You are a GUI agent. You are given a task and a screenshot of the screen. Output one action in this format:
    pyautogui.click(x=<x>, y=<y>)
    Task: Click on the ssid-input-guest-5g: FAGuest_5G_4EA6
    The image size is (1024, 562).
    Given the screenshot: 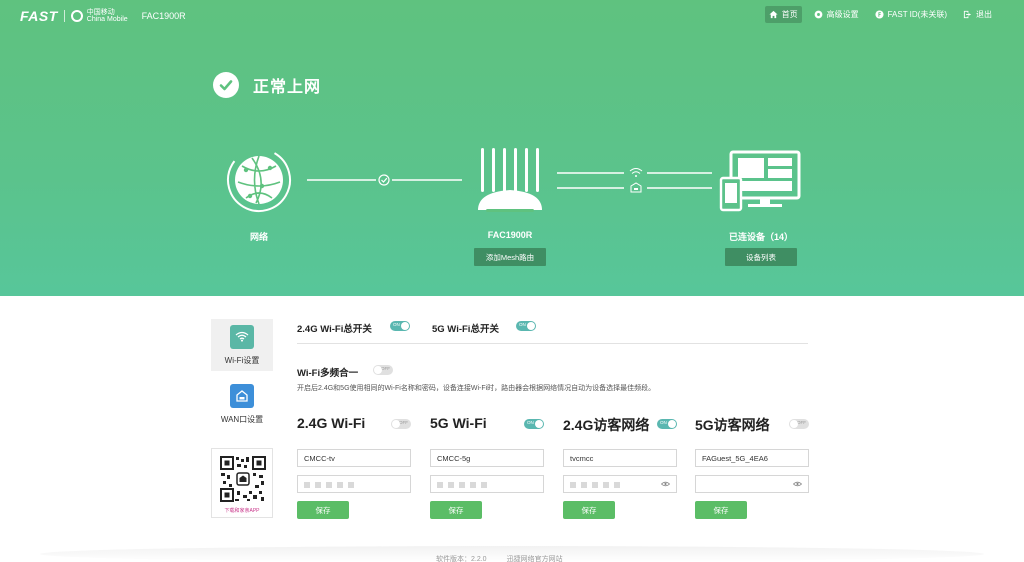 What is the action you would take?
    pyautogui.click(x=752, y=458)
    